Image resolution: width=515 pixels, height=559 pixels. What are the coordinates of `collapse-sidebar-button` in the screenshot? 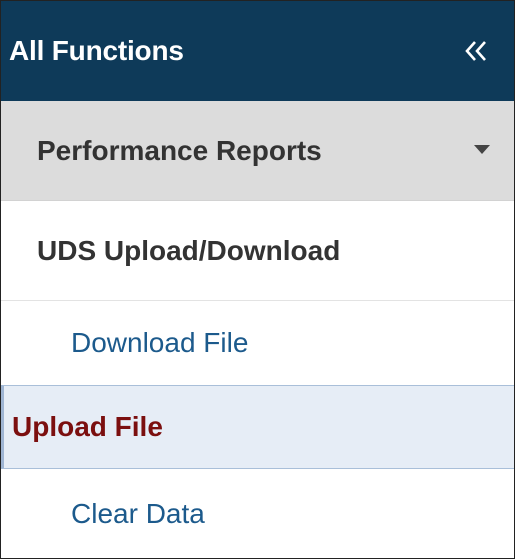 It's located at (476, 51).